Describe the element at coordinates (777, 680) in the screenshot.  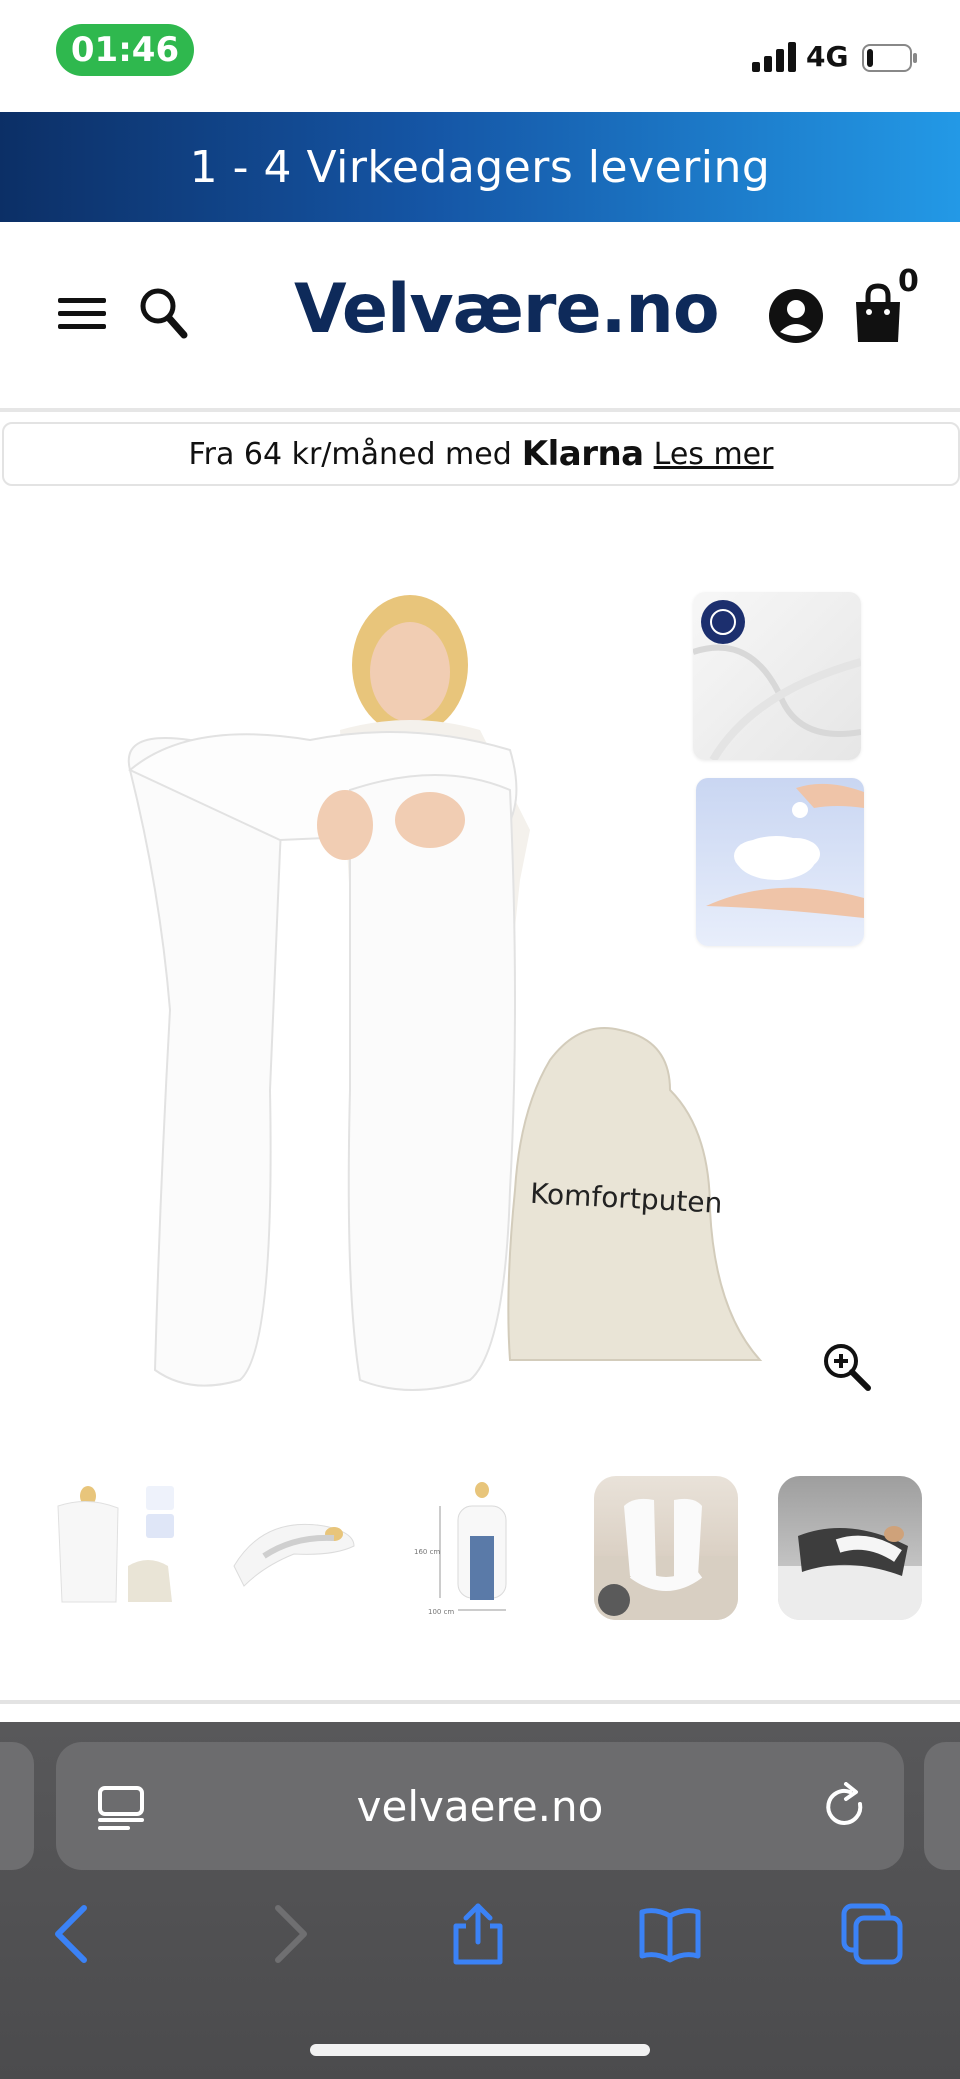
I see `fabric-swatch-image` at that location.